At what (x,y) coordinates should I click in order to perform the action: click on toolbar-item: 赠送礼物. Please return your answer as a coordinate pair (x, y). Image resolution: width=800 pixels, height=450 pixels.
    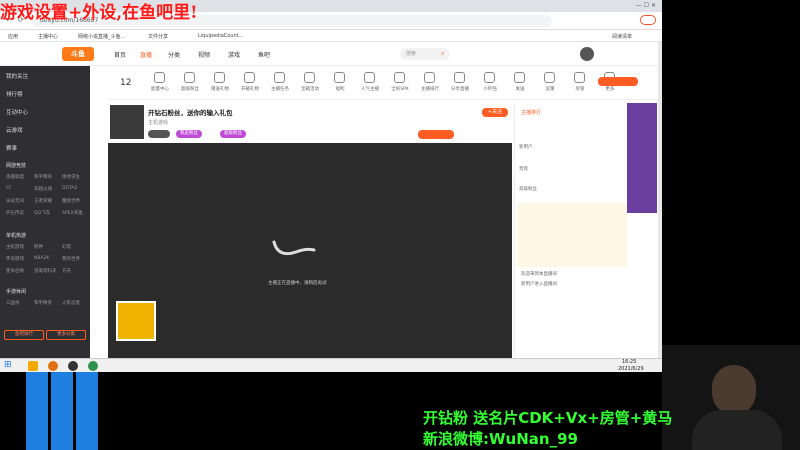
    Looking at the image, I should click on (220, 89).